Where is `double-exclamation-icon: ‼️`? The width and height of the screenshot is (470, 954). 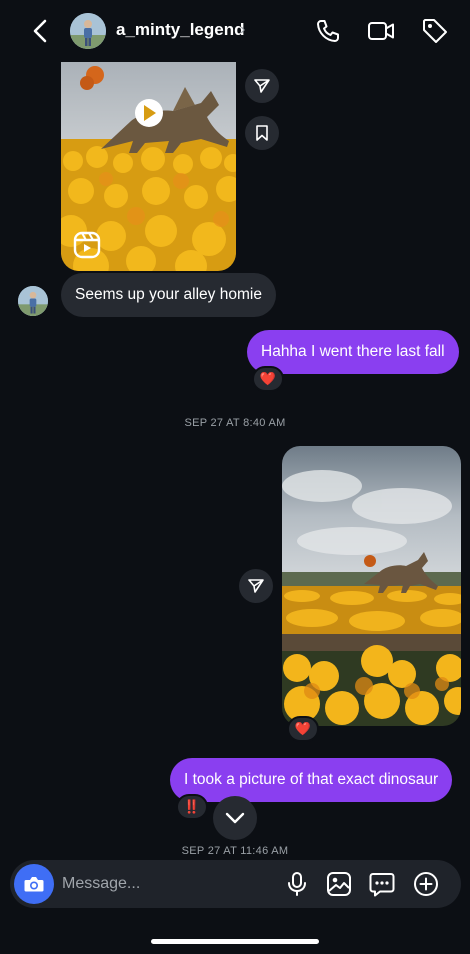
double-exclamation-icon: ‼️ is located at coordinates (192, 806).